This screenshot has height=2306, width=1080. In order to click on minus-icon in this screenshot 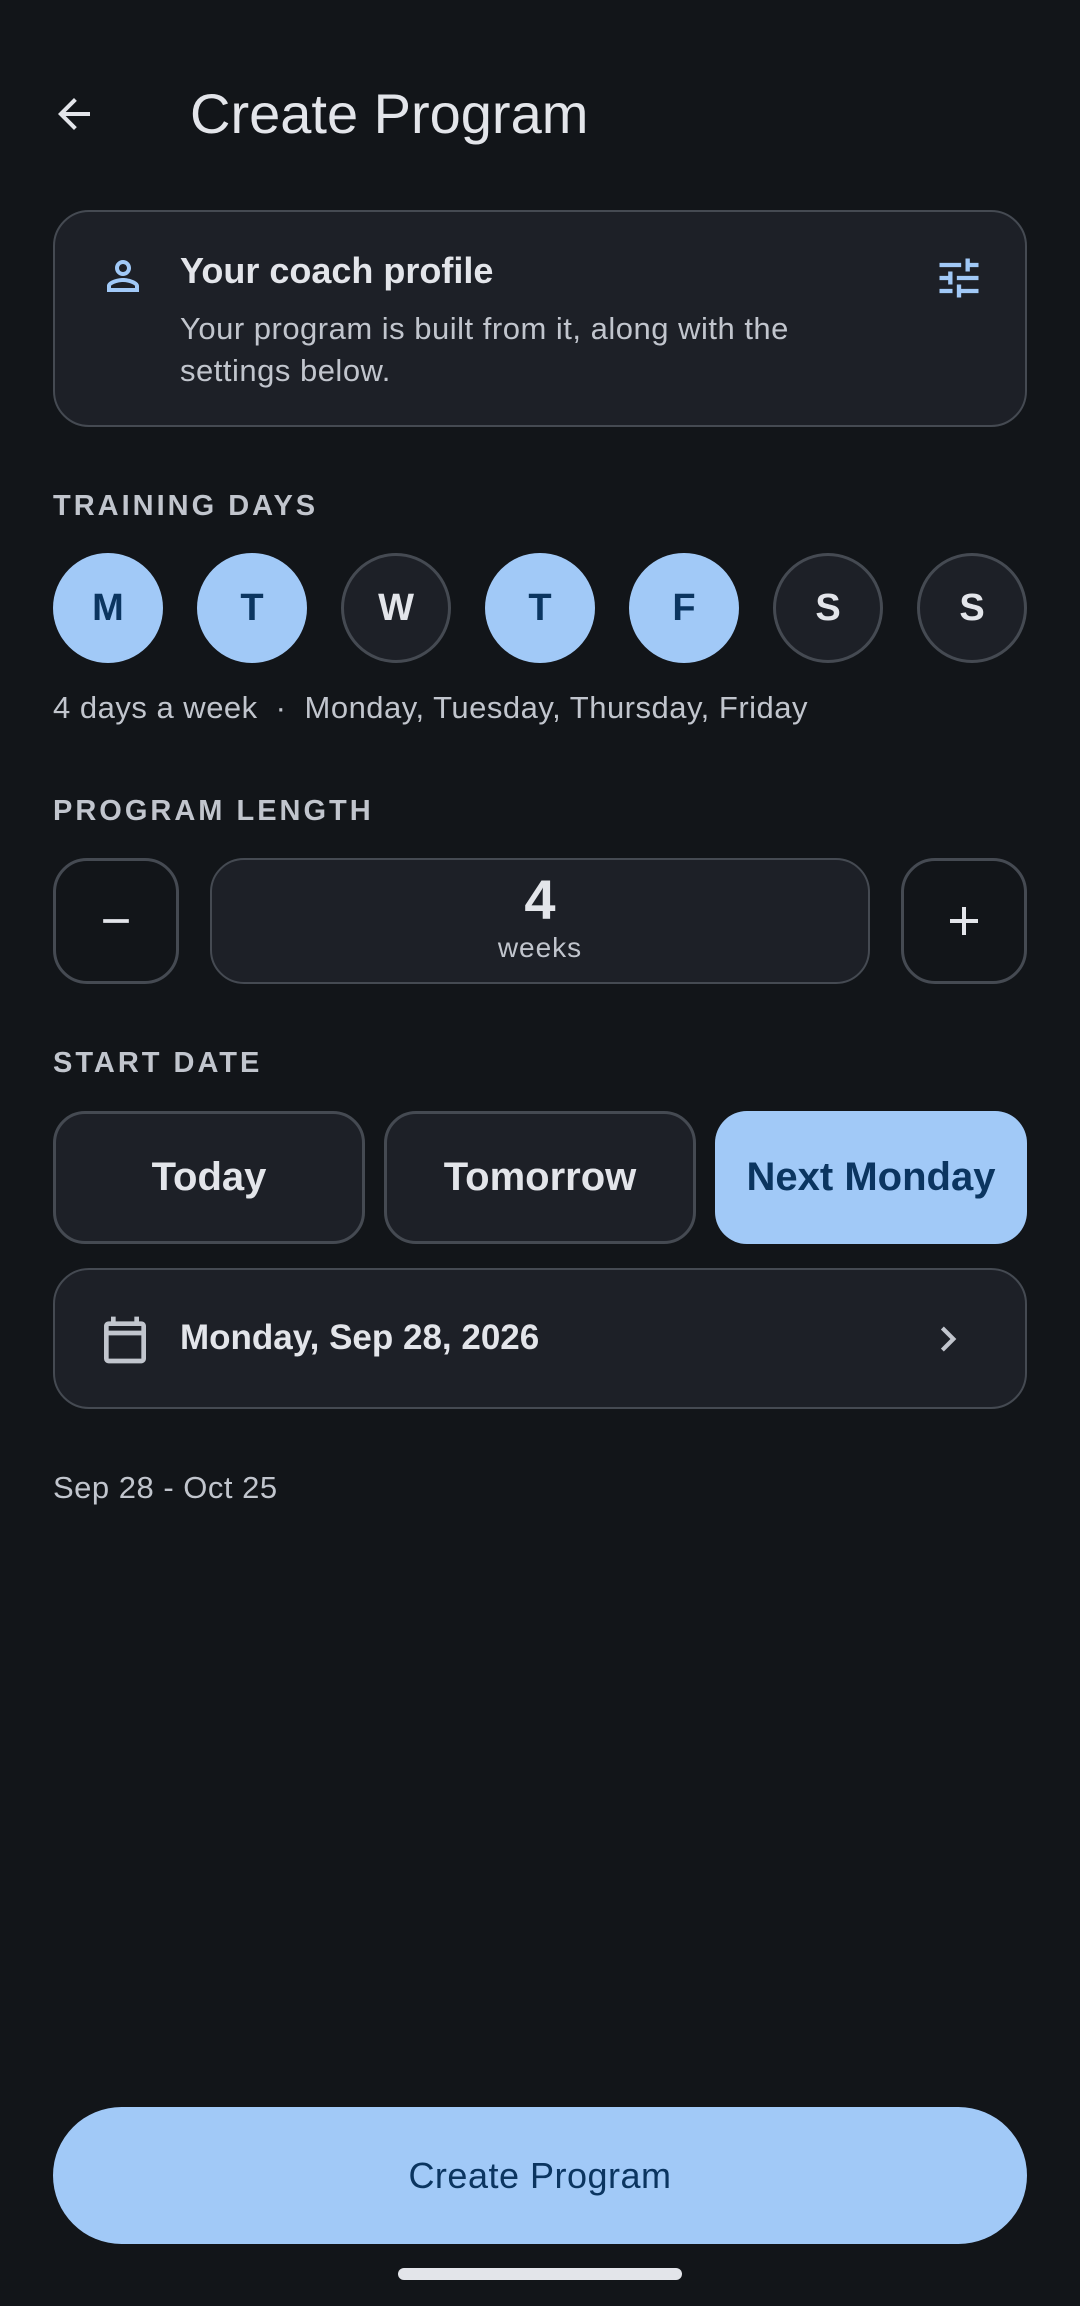, I will do `click(116, 921)`.